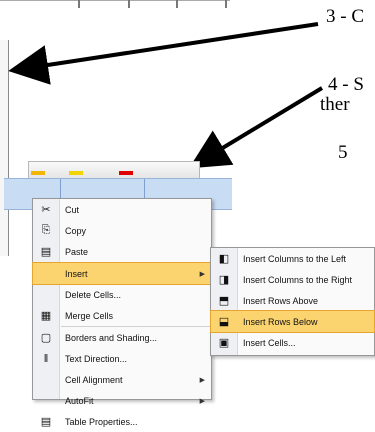 The width and height of the screenshot is (375, 432). I want to click on menu-item-insert: Insert ▶, so click(122, 273).